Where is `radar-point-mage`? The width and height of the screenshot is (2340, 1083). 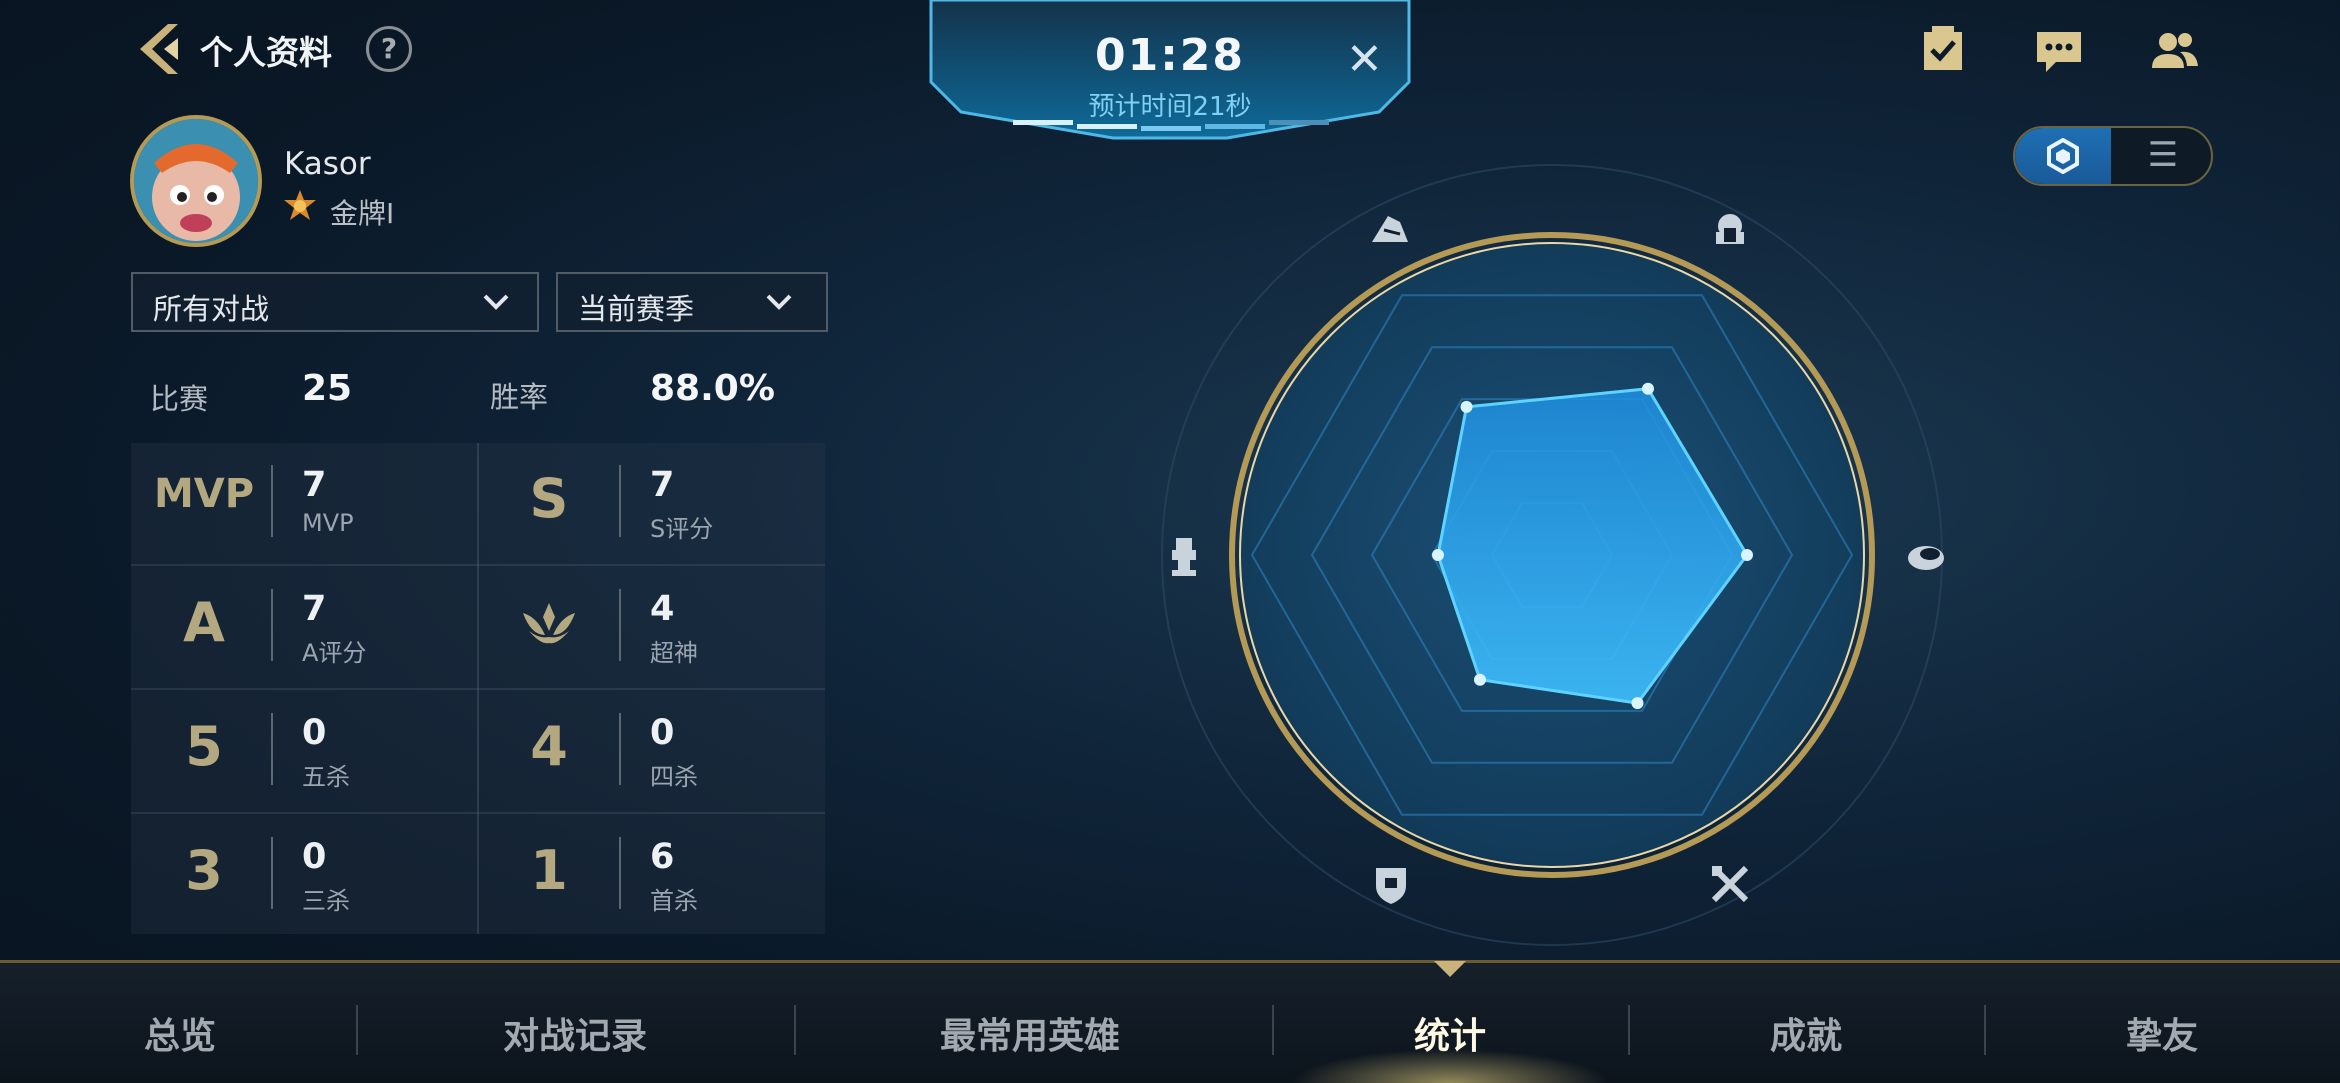 radar-point-mage is located at coordinates (1747, 555).